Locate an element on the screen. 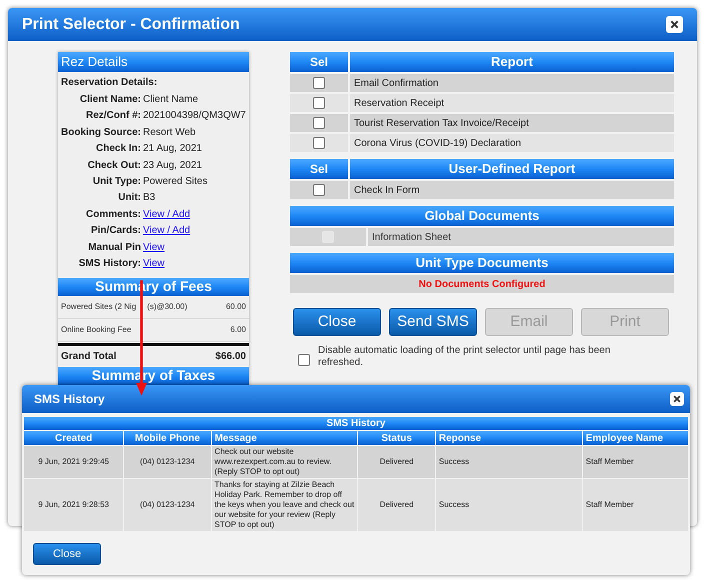 This screenshot has width=708, height=581. section-label: Reservation Details: is located at coordinates (109, 83).